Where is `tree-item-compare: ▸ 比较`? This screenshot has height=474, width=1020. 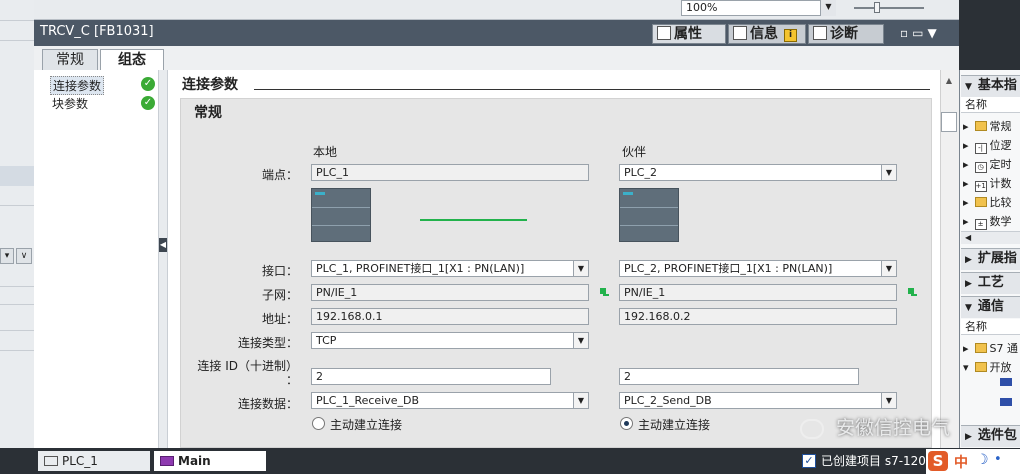
tree-item-compare: ▸ 比较 is located at coordinates (991, 202).